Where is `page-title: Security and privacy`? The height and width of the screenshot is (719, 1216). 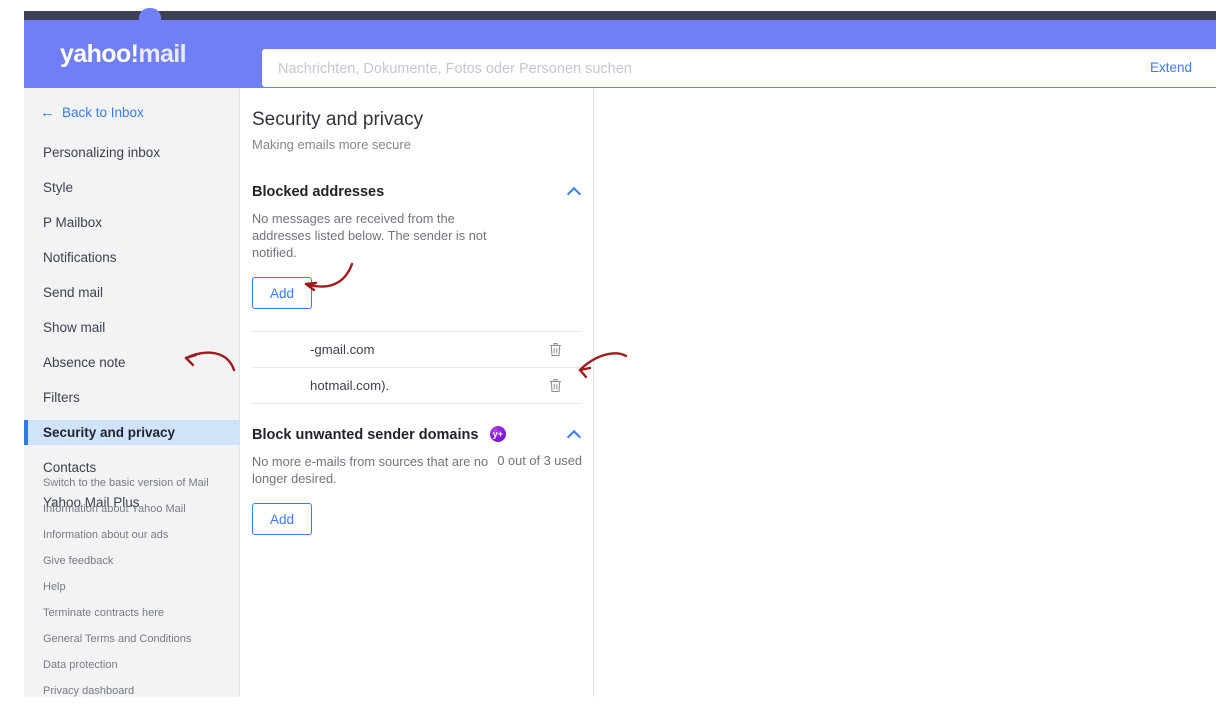 page-title: Security and privacy is located at coordinates (338, 119).